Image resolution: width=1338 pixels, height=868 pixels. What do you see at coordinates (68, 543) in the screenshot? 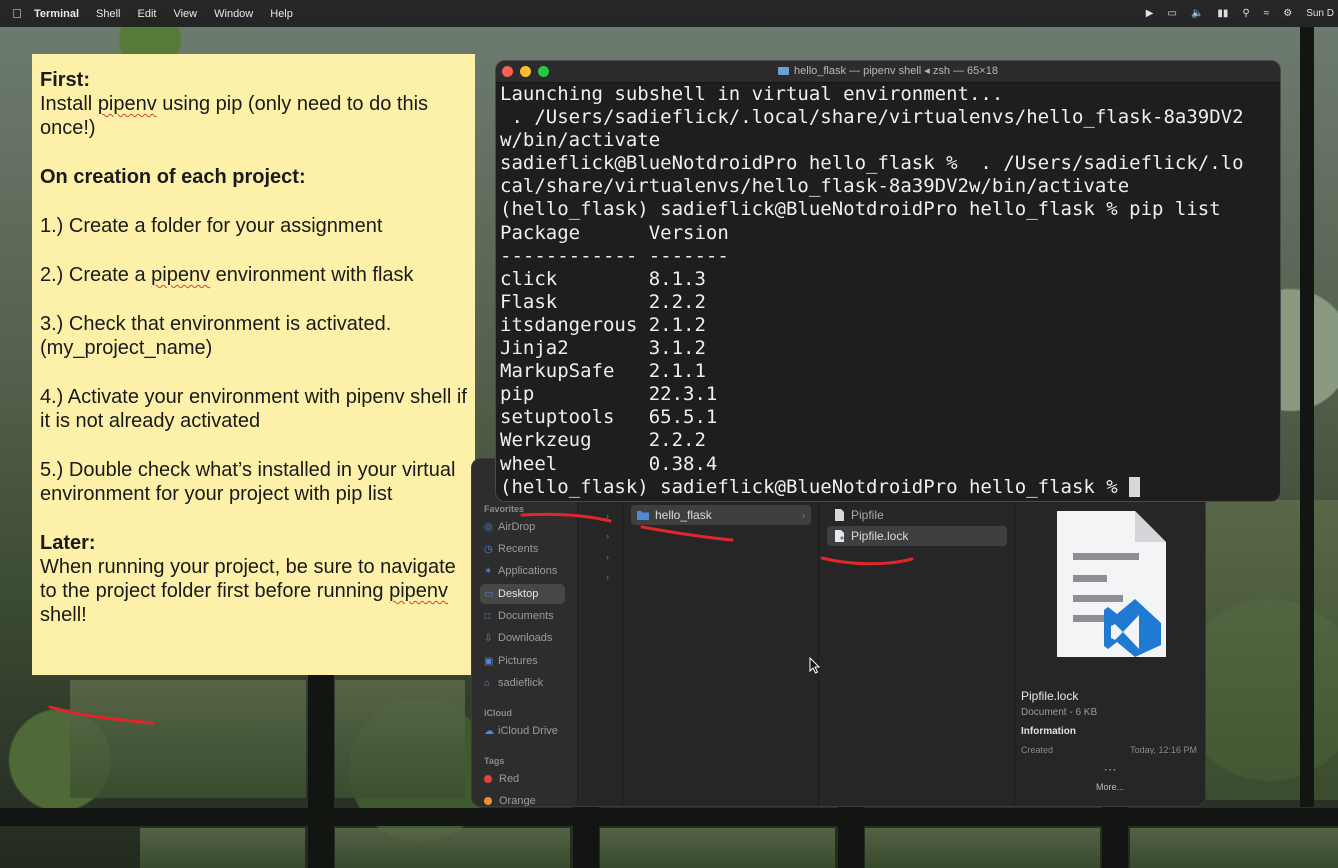
I see `sticky-heading-later: Later:` at bounding box center [68, 543].